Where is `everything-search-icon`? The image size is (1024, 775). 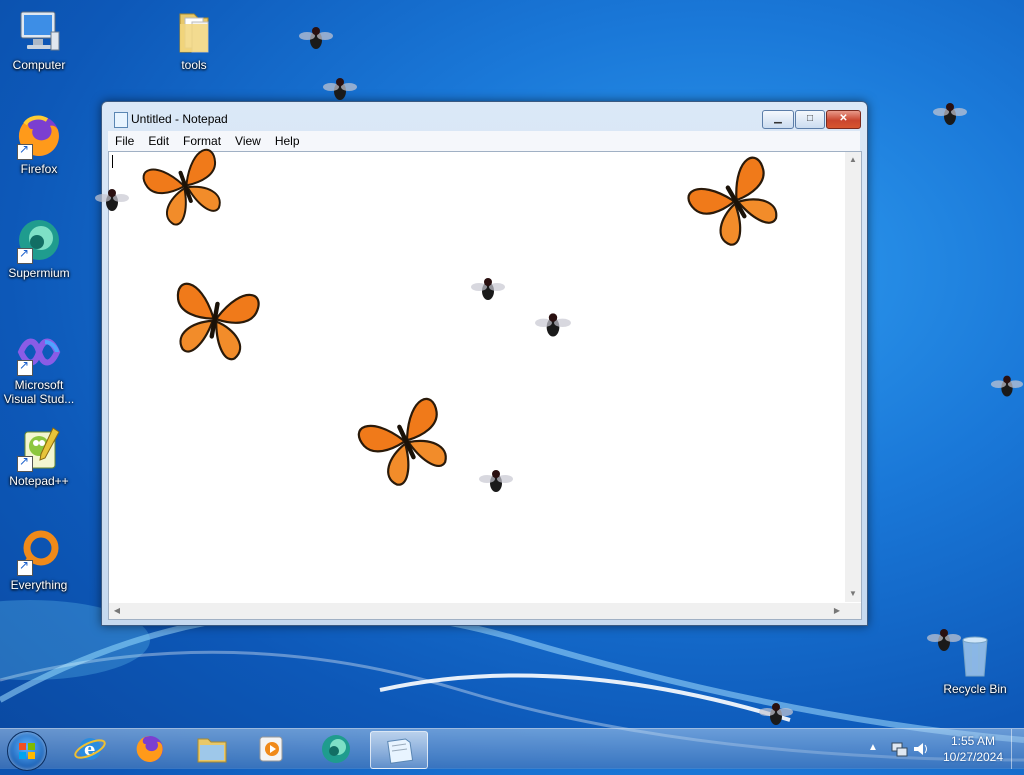
everything-search-icon is located at coordinates (39, 552).